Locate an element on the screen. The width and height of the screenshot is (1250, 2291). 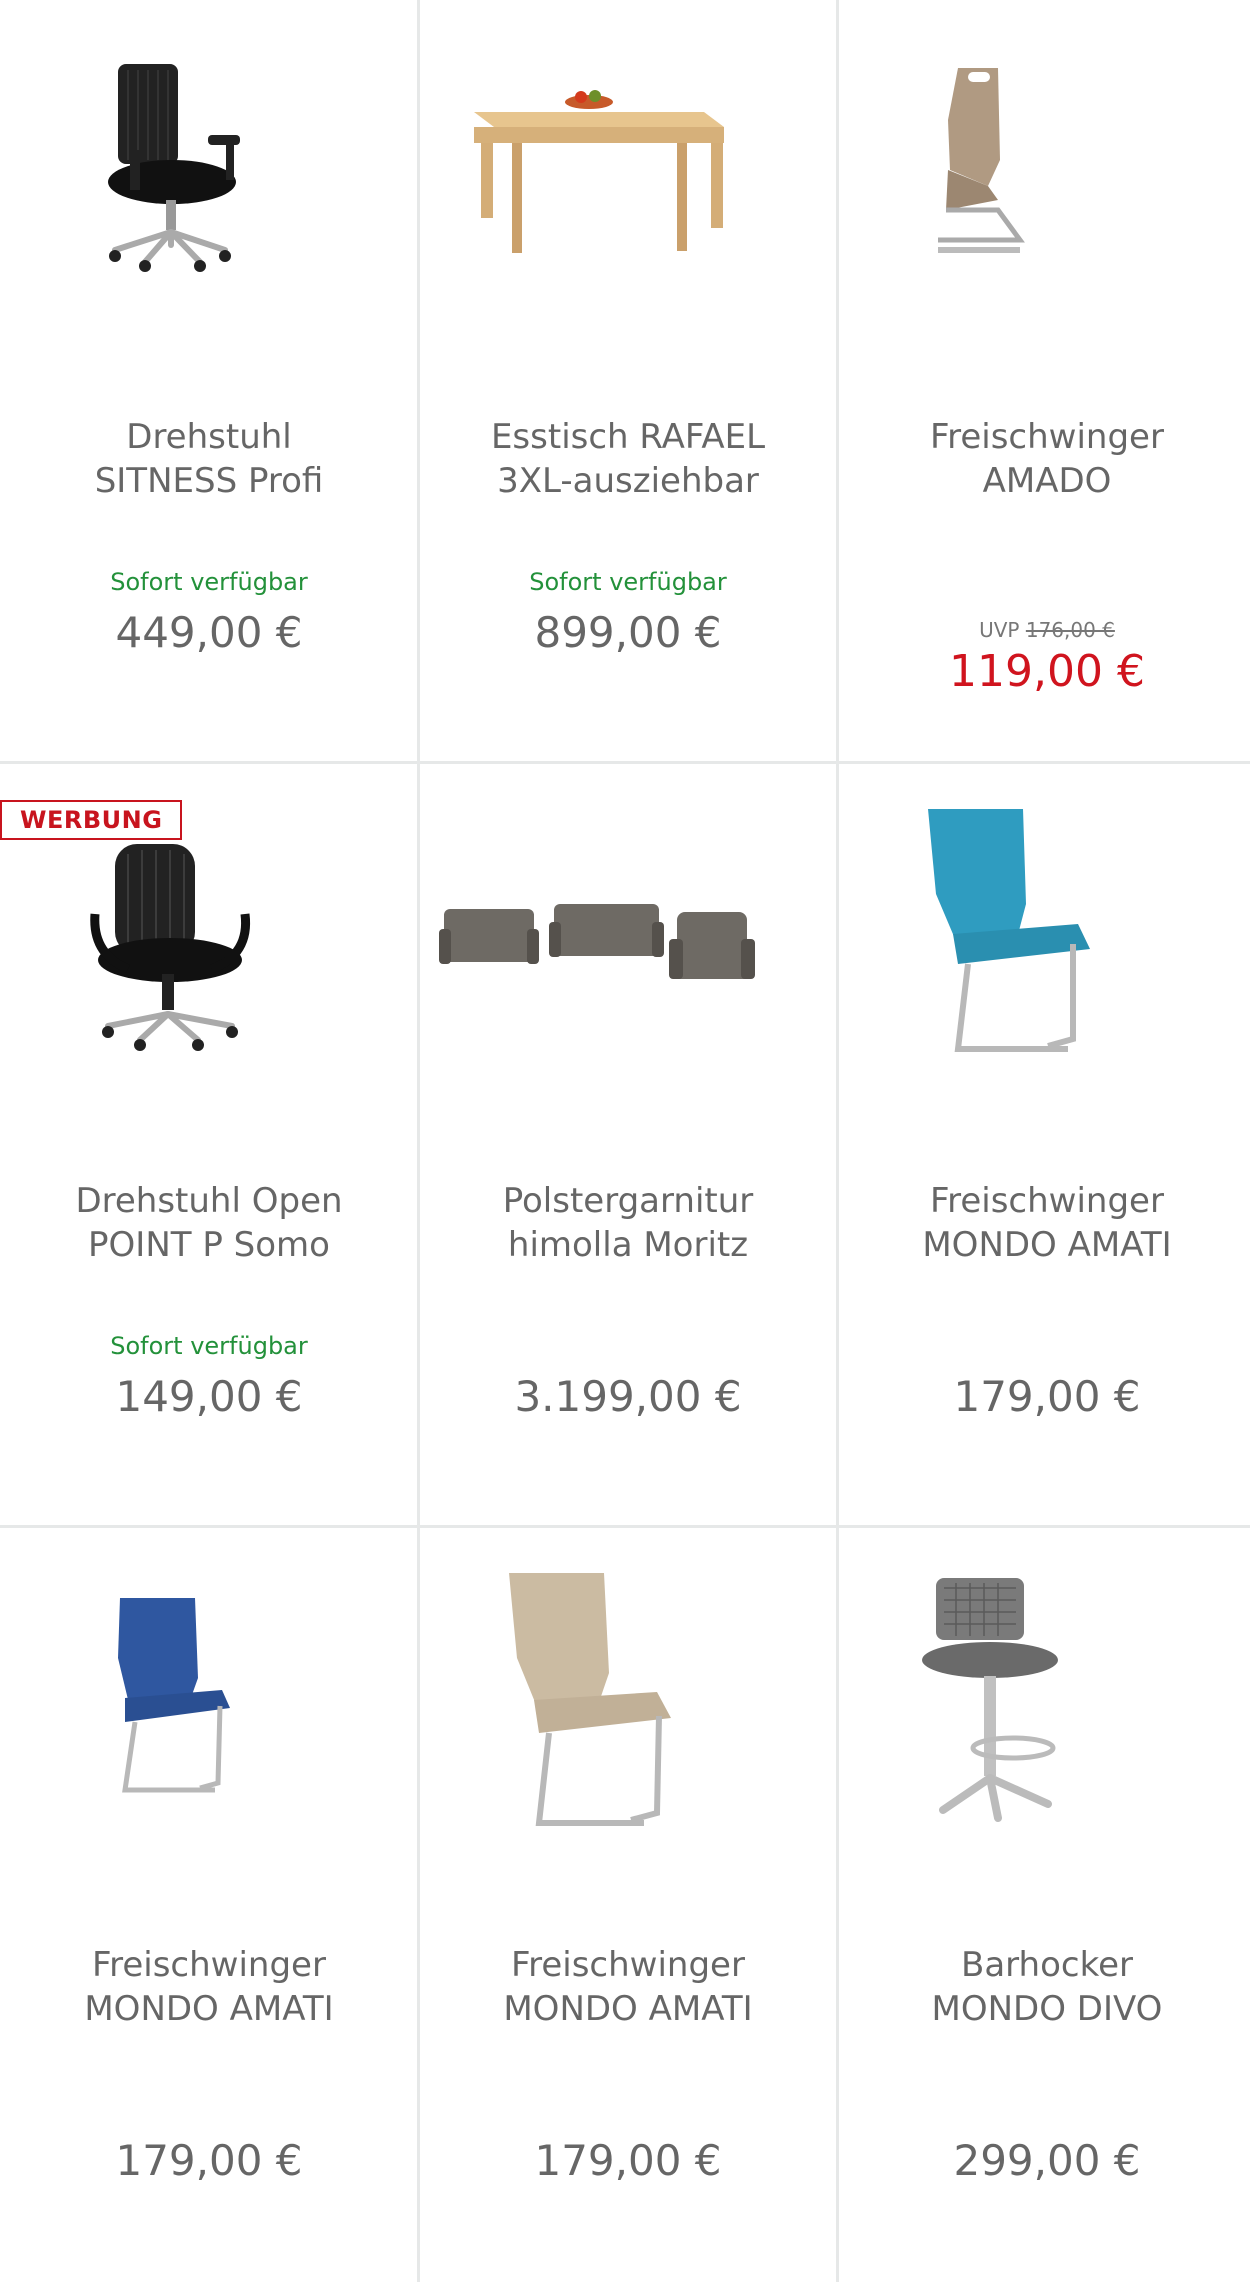
cantilever-chair-teal-icon is located at coordinates (1044, 944).